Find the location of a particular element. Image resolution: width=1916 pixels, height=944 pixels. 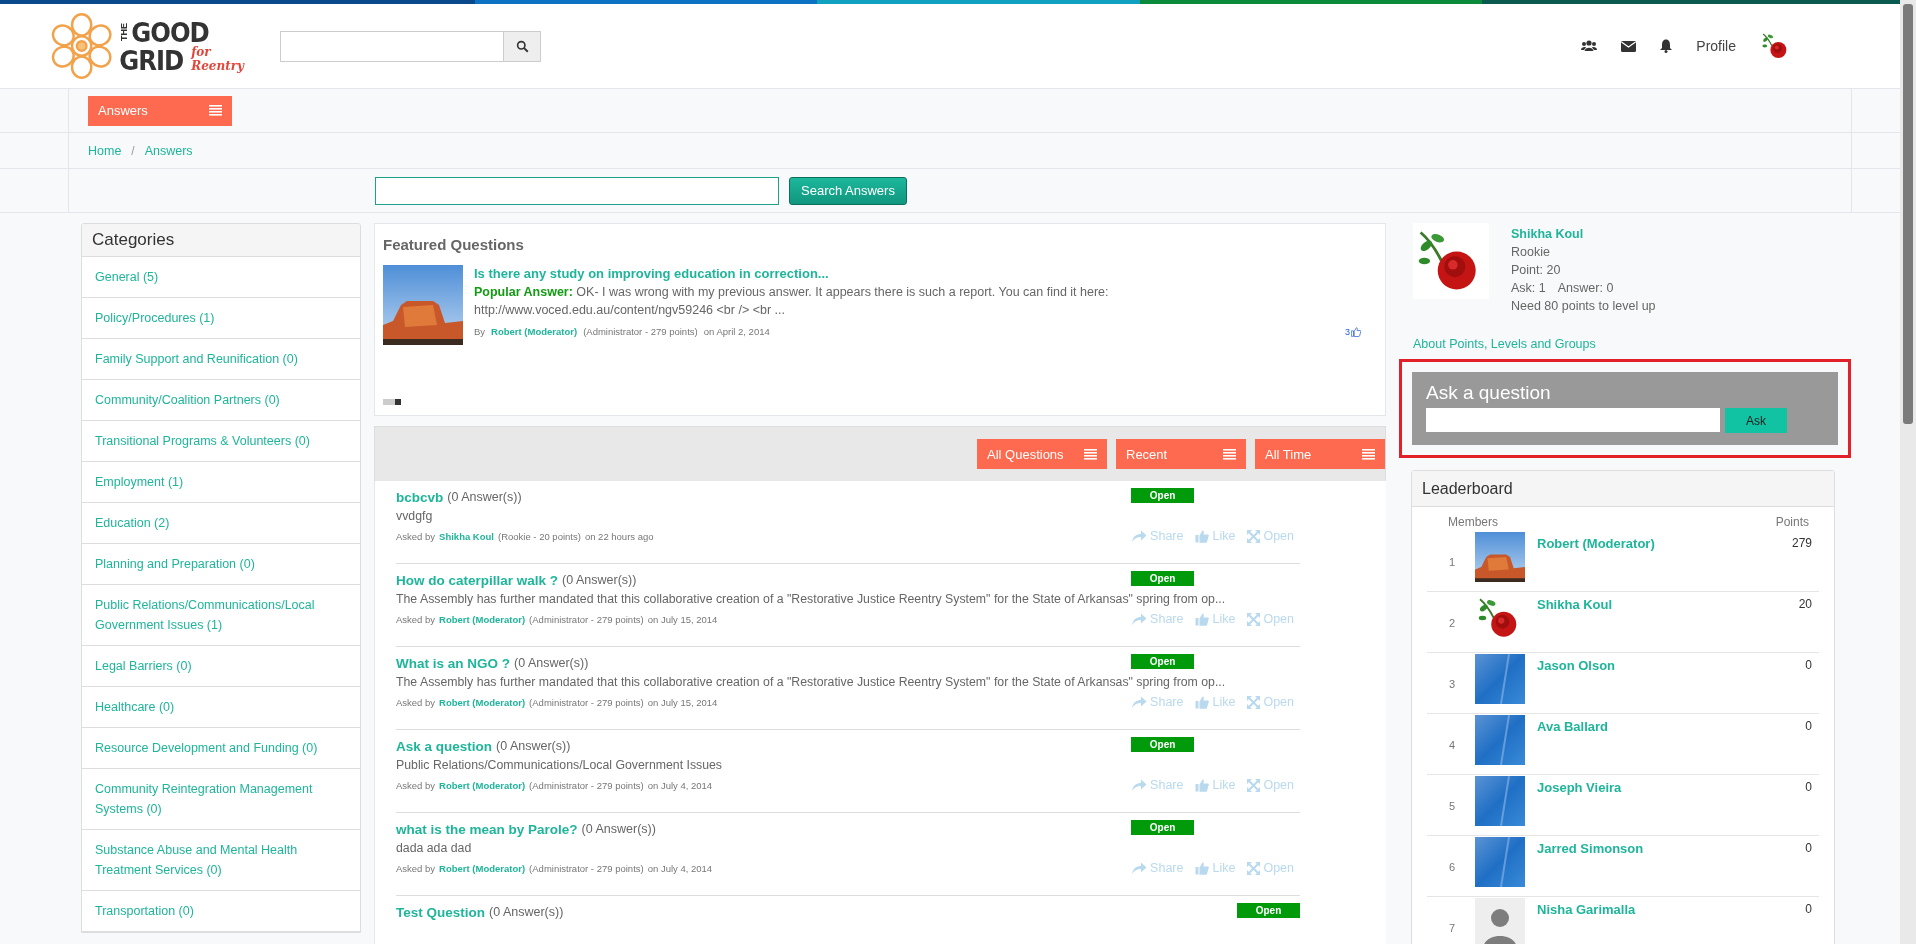

profile-name-link: Shikha Koul is located at coordinates (1583, 234).